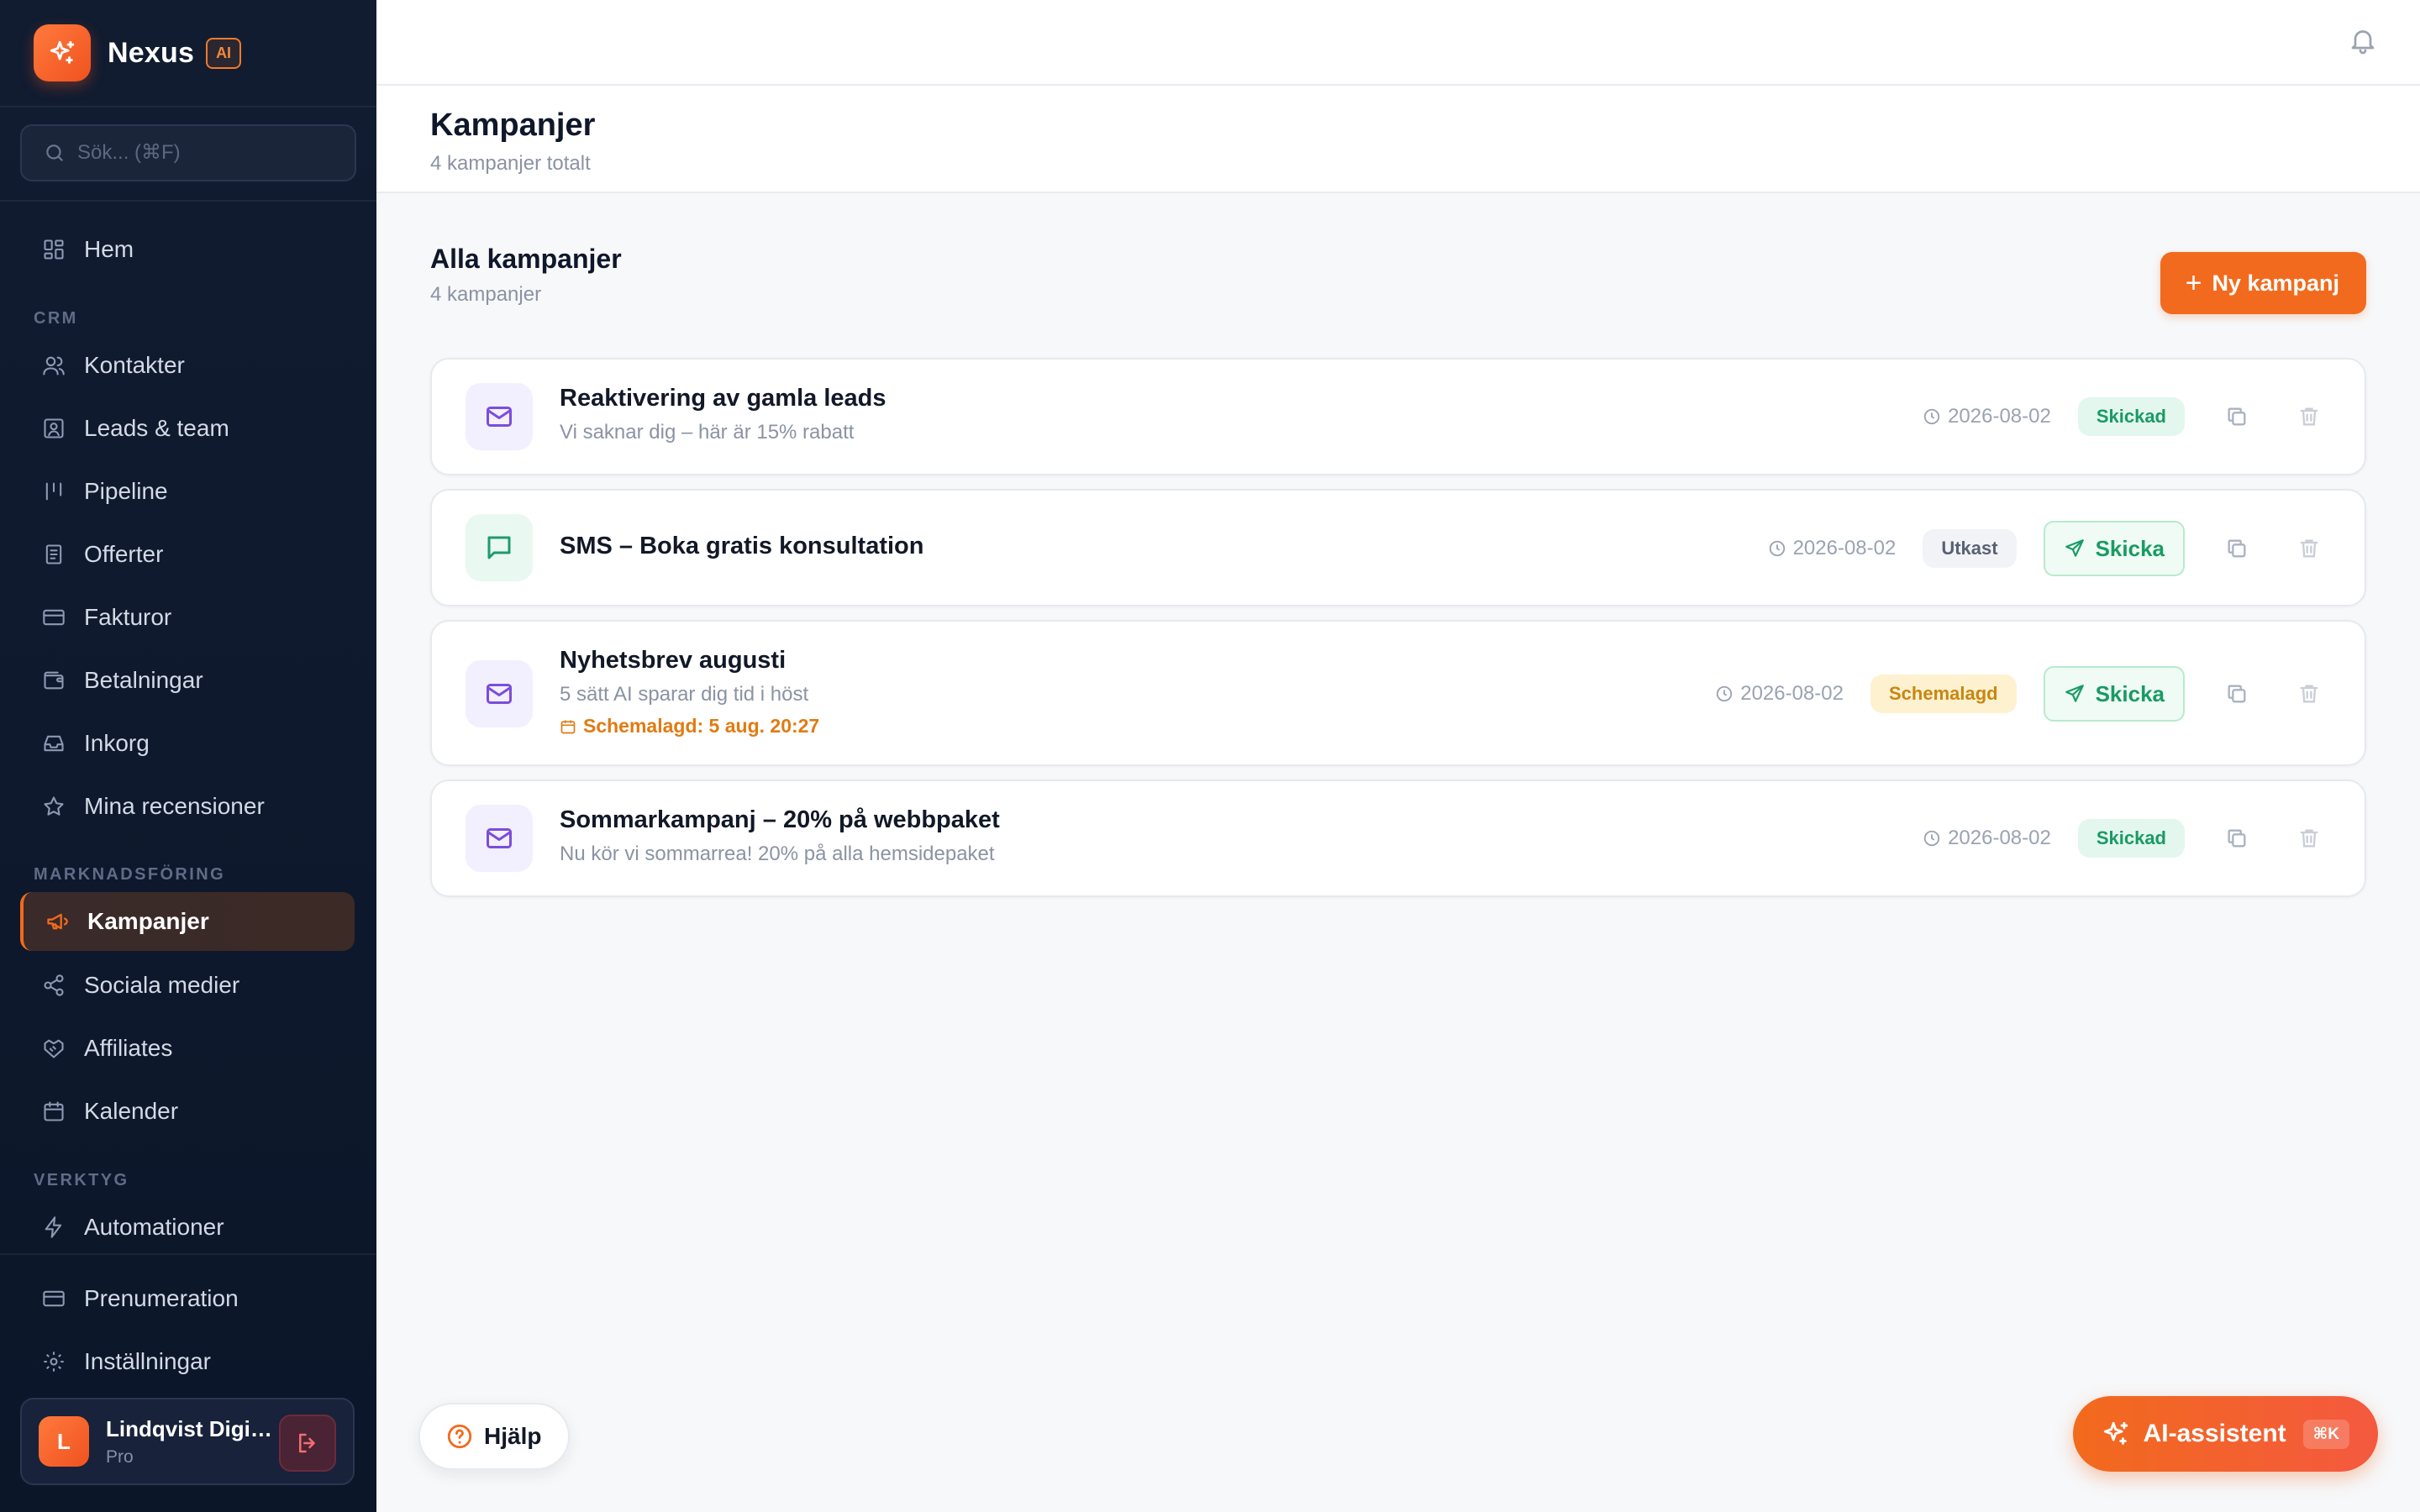  What do you see at coordinates (187, 491) in the screenshot?
I see `sidebar-item-pipeline: Pipeline` at bounding box center [187, 491].